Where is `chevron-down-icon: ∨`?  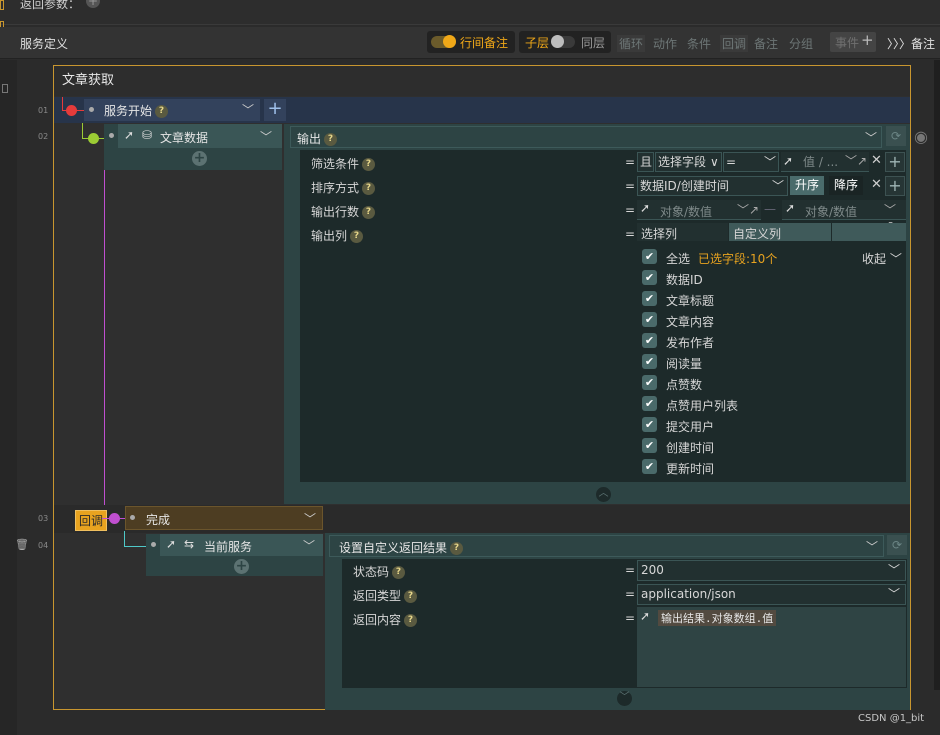 chevron-down-icon: ∨ is located at coordinates (714, 162).